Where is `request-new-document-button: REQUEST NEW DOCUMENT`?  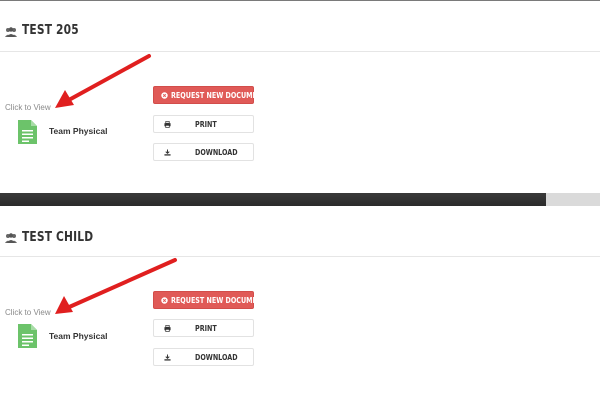 request-new-document-button: REQUEST NEW DOCUMENT is located at coordinates (210, 95).